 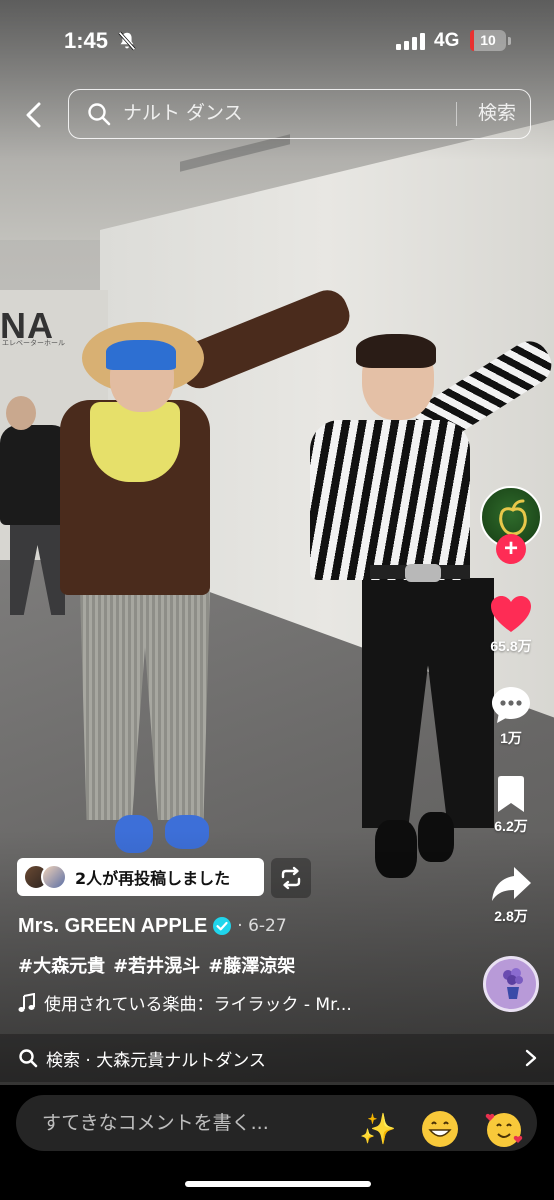 I want to click on save-button: 6.2万, so click(x=511, y=805).